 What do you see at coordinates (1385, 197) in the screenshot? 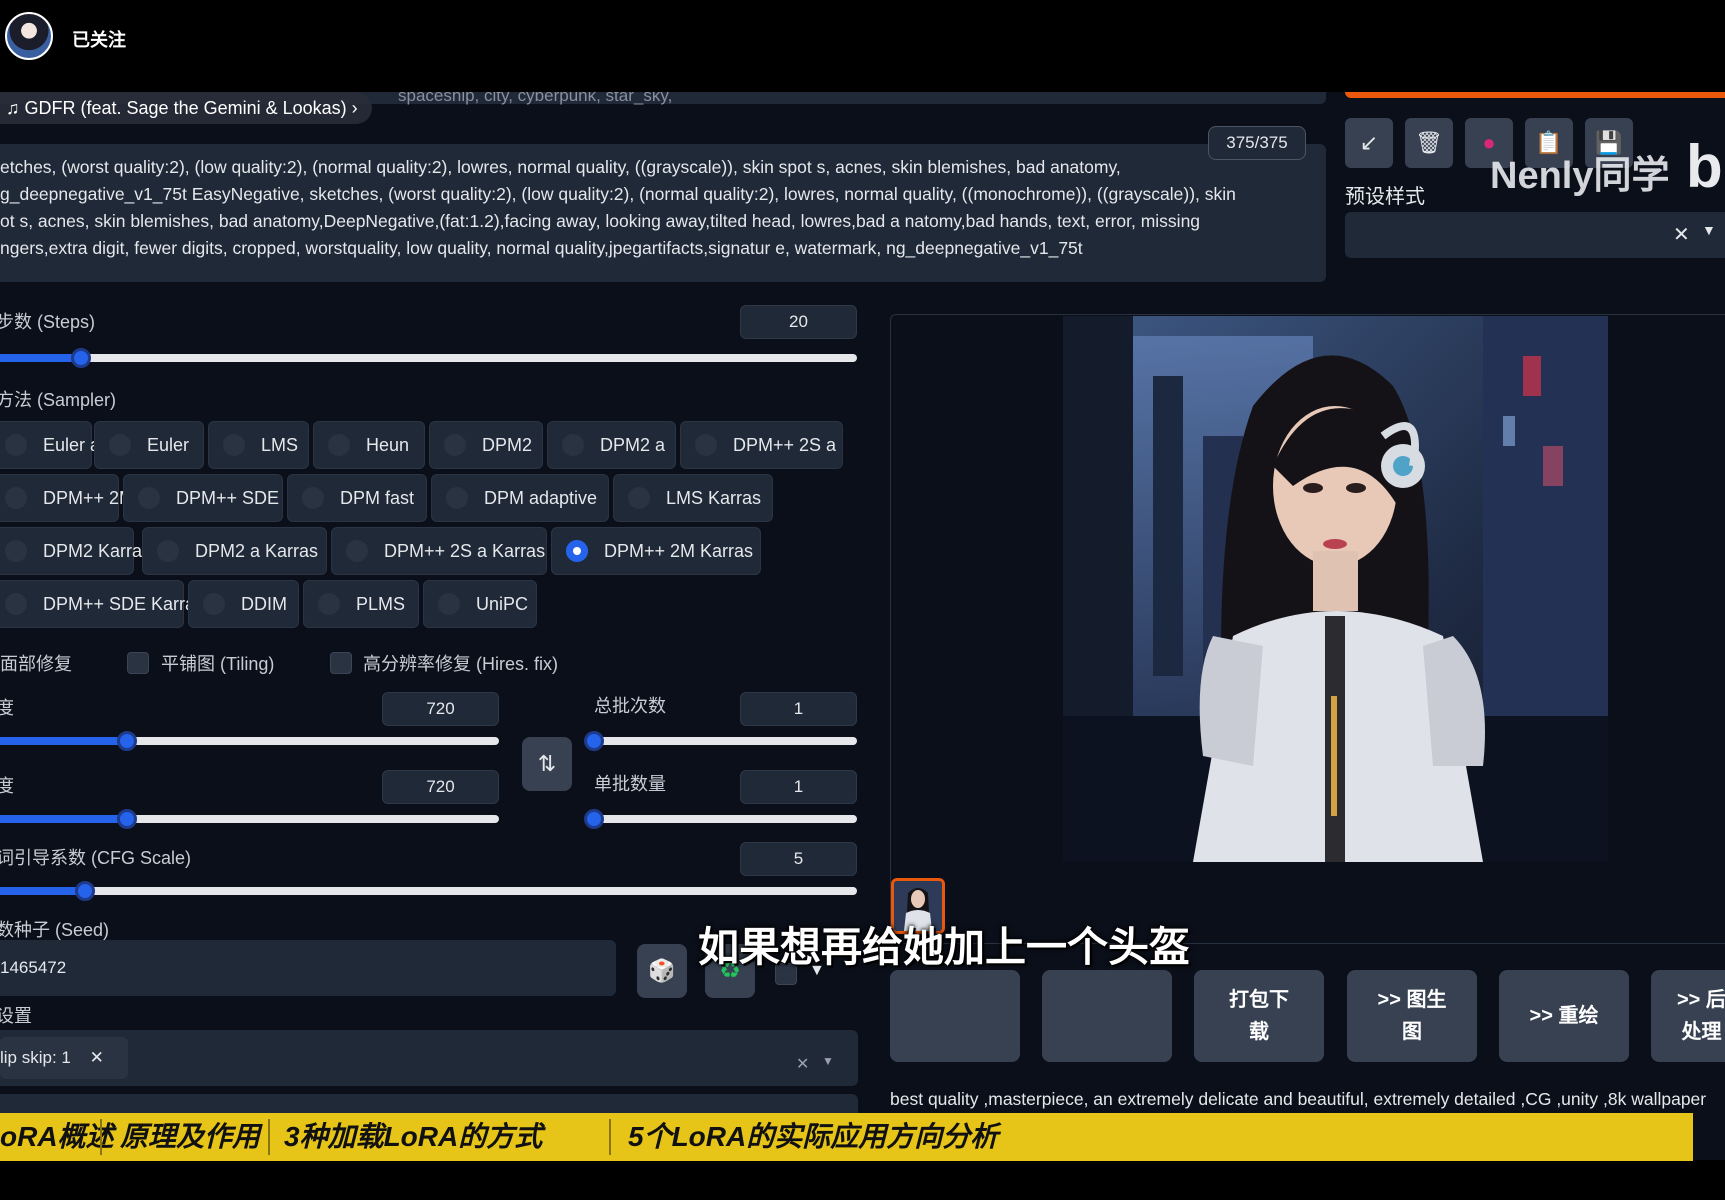
I see `preset-style-label: 预设样式` at bounding box center [1385, 197].